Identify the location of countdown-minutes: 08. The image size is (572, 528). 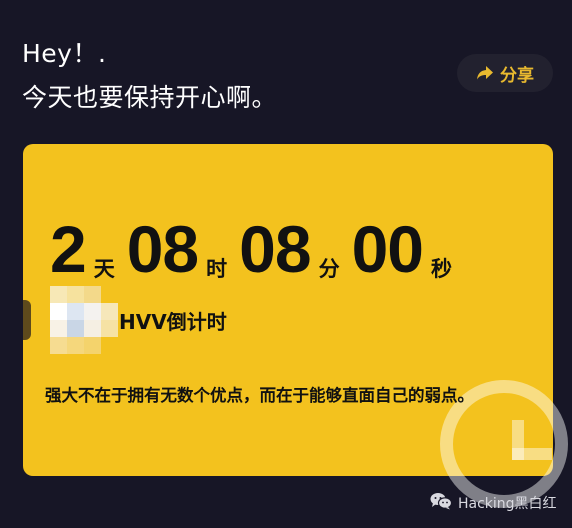
(275, 249).